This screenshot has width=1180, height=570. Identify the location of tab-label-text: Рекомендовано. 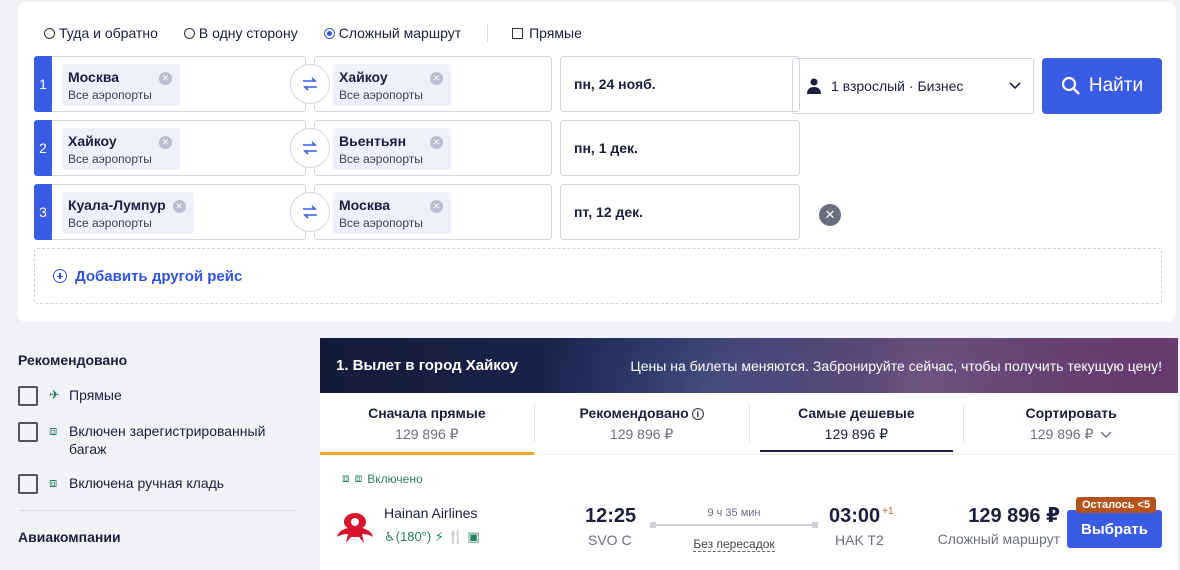
(634, 413).